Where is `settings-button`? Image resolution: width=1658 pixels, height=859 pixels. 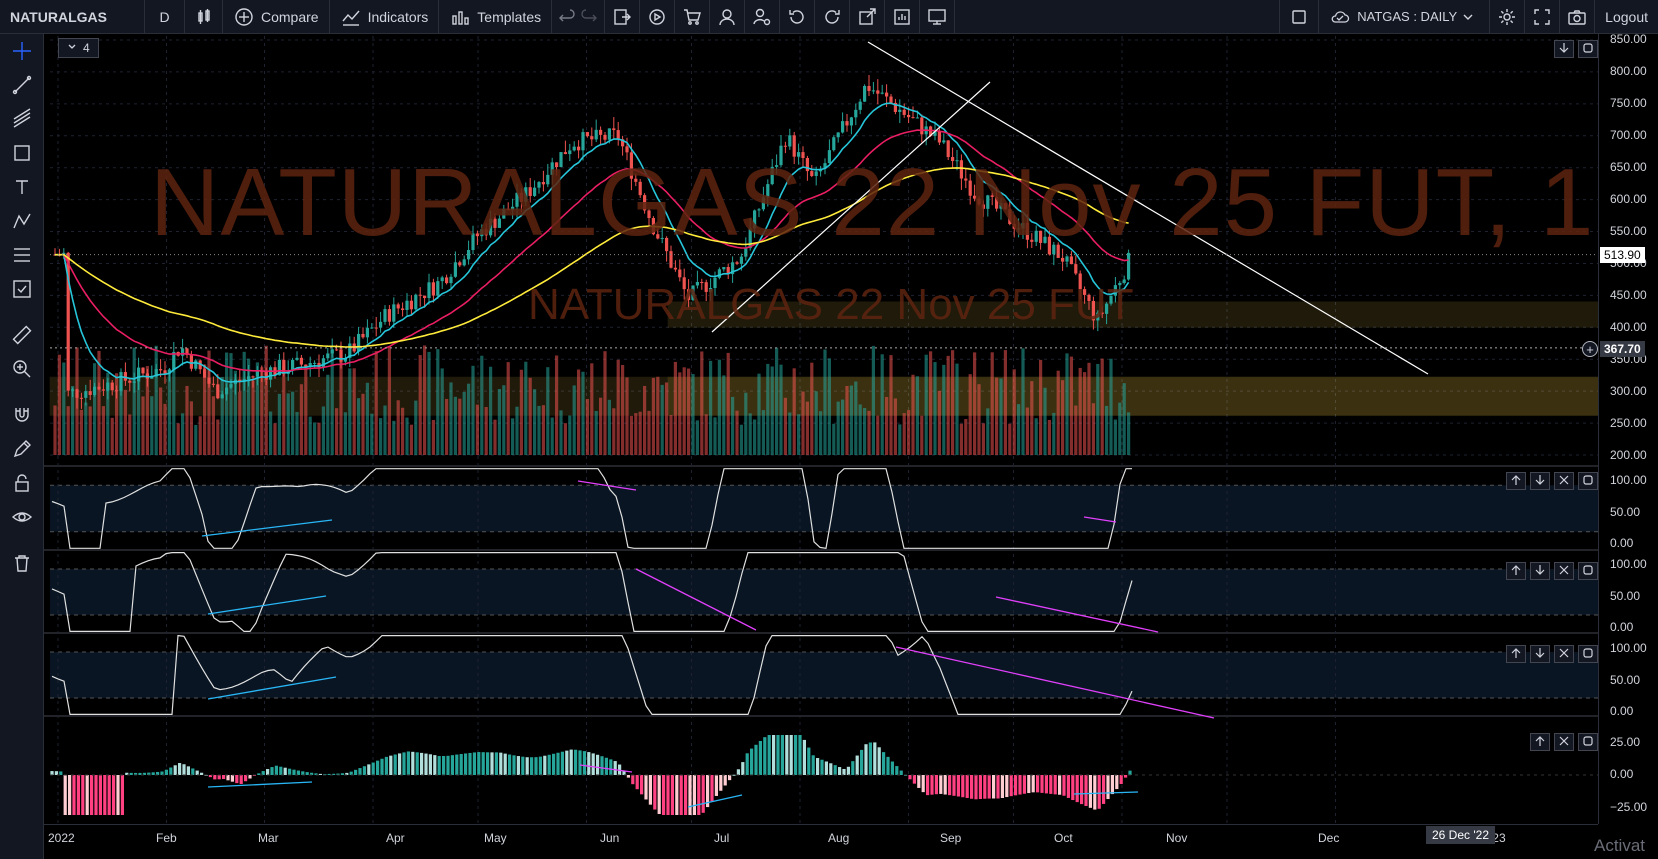 settings-button is located at coordinates (1508, 17).